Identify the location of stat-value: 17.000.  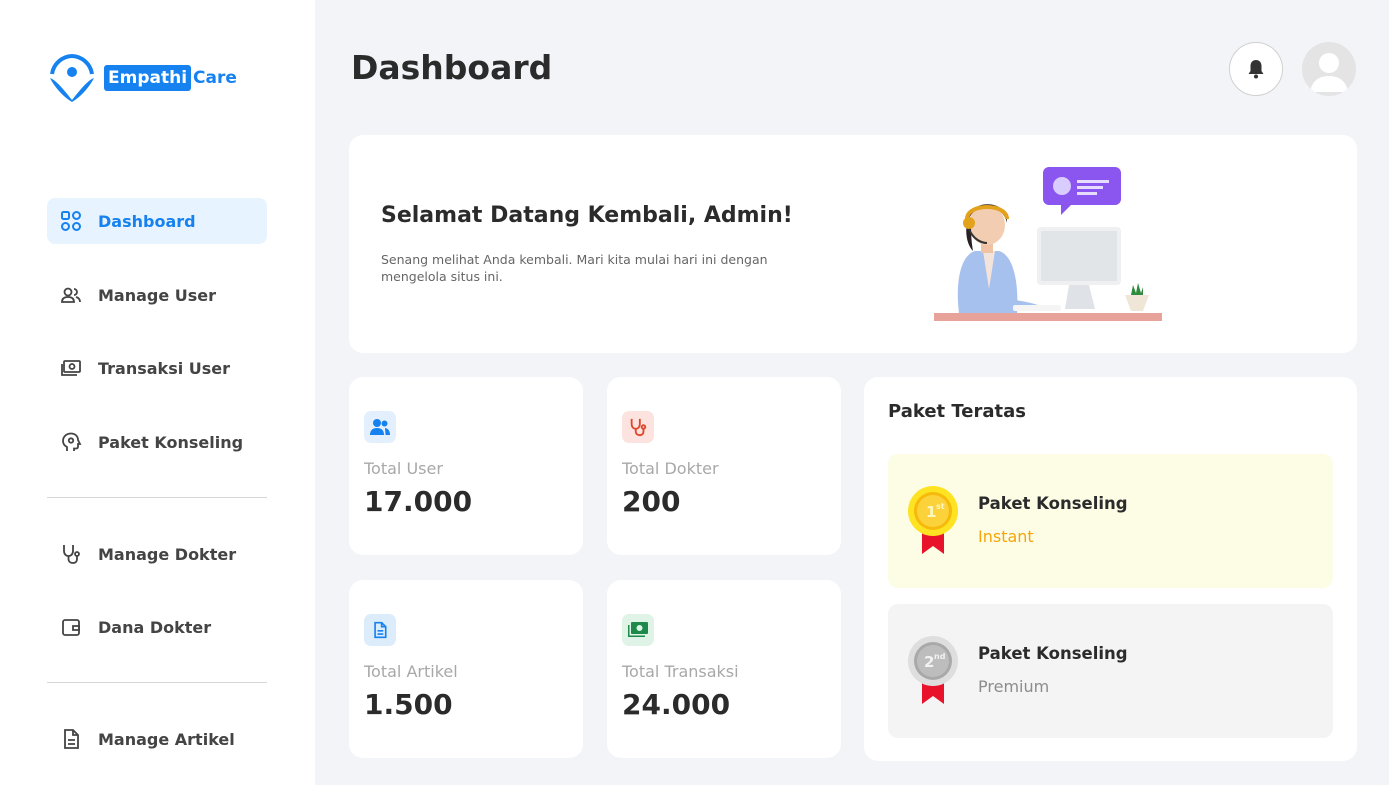
(418, 501).